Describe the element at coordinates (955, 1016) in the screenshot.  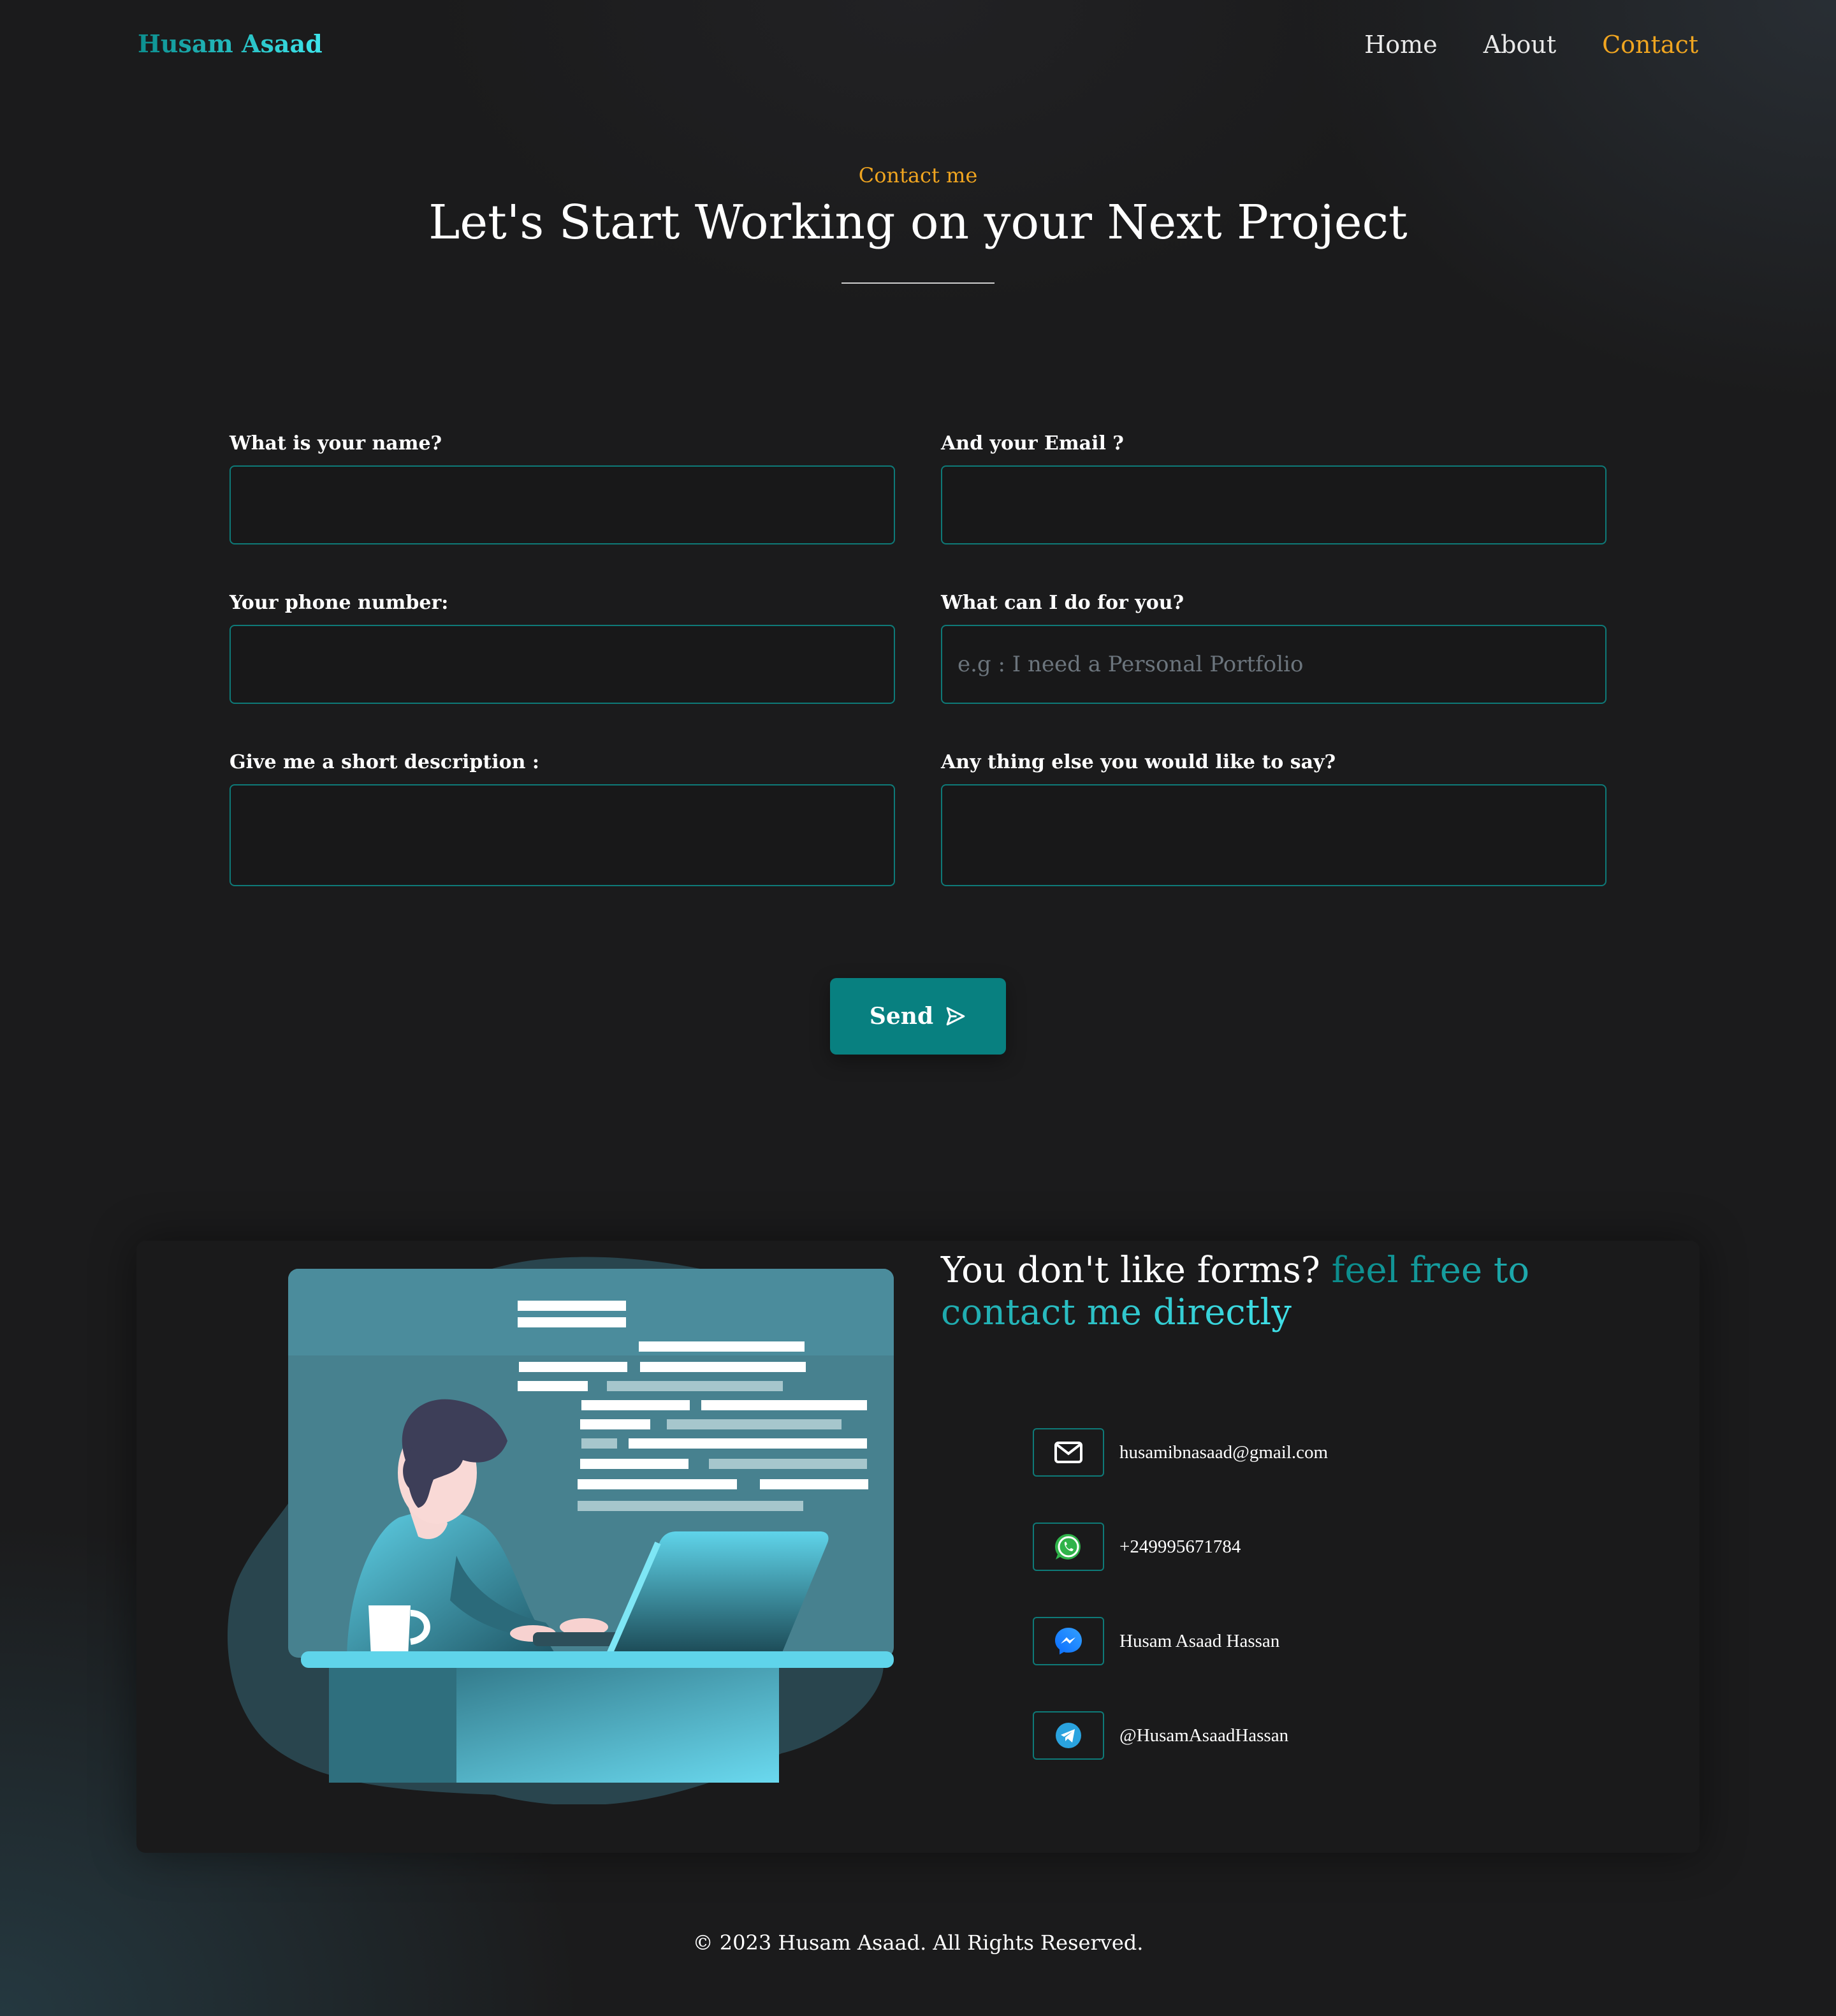
I see `send-icon` at that location.